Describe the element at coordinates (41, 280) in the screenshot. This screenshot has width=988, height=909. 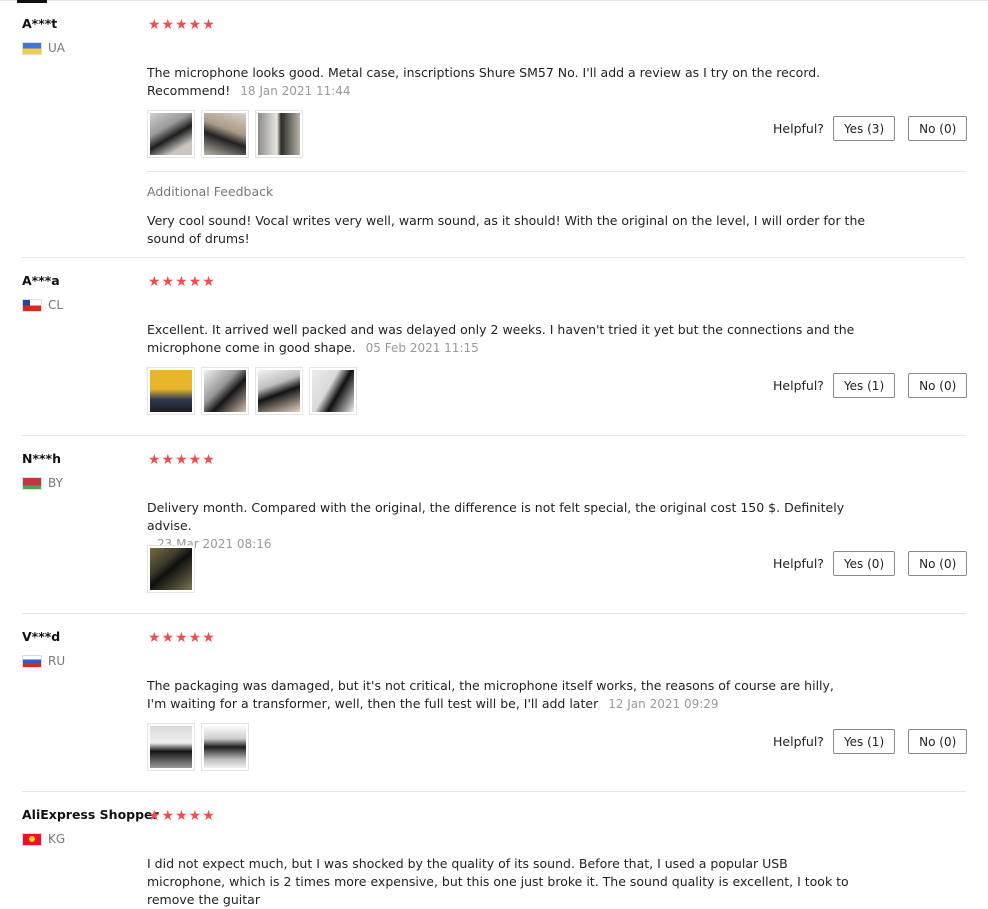
I see `reviewer-name: A***a` at that location.